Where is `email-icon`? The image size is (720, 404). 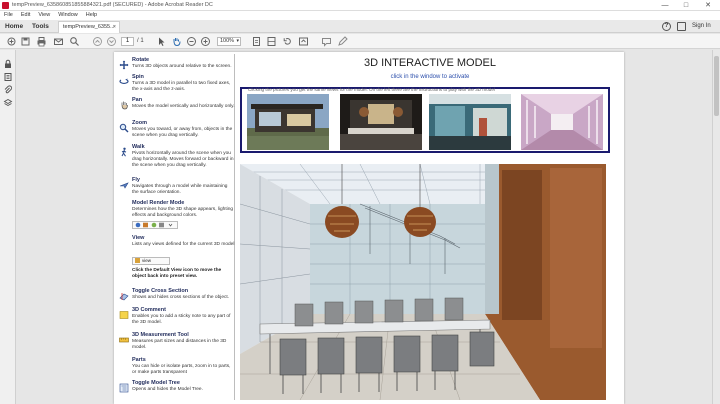 email-icon is located at coordinates (58, 41).